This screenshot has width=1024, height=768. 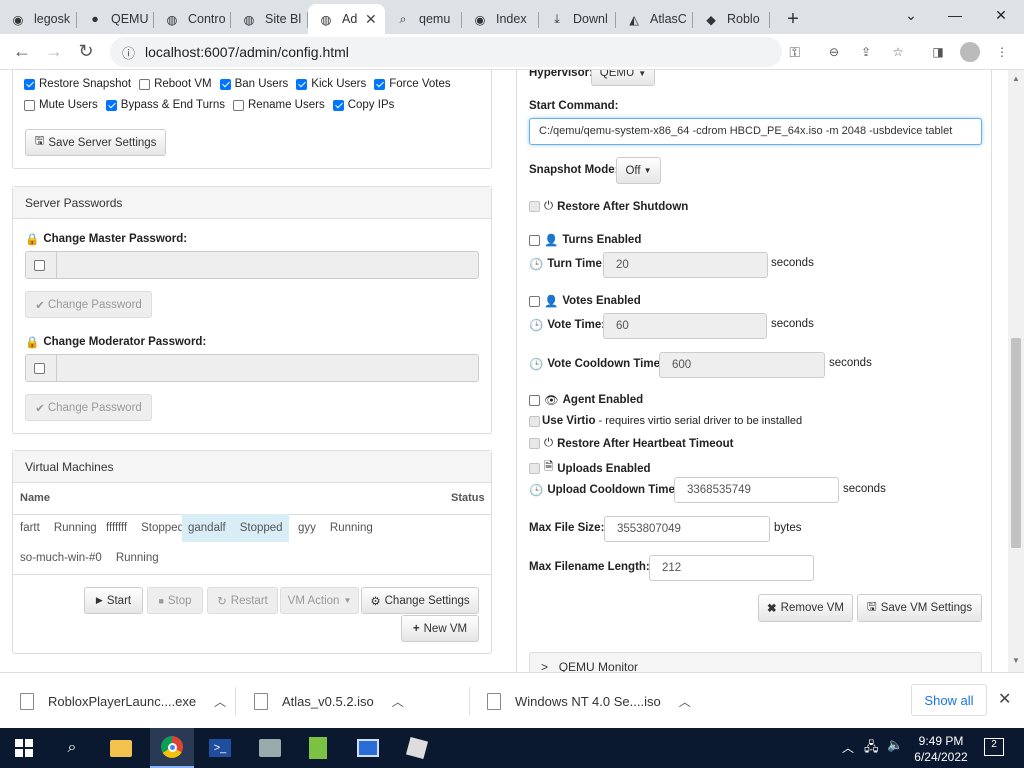 What do you see at coordinates (895, 745) in the screenshot?
I see `volume-icon: 🔈` at bounding box center [895, 745].